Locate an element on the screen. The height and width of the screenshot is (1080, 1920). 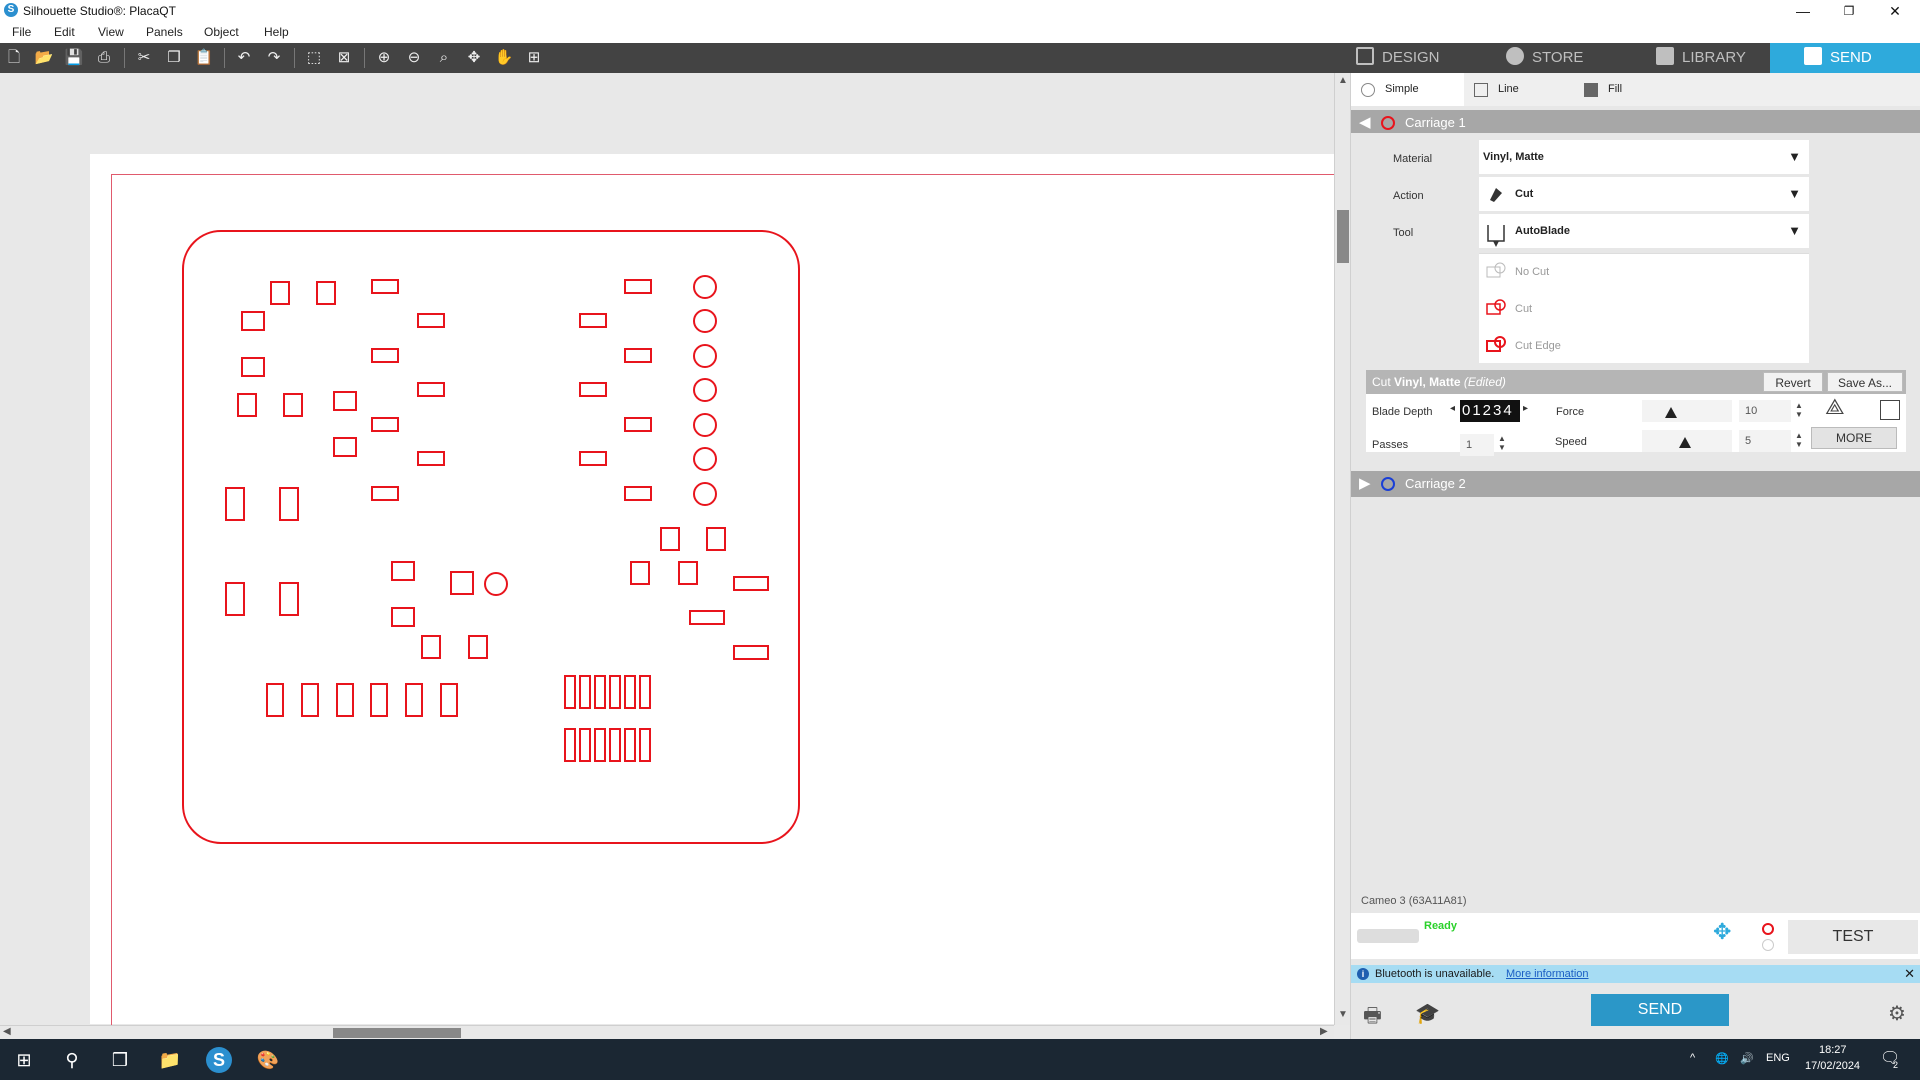
cut-edge-option: Cut Edge is located at coordinates (1538, 346).